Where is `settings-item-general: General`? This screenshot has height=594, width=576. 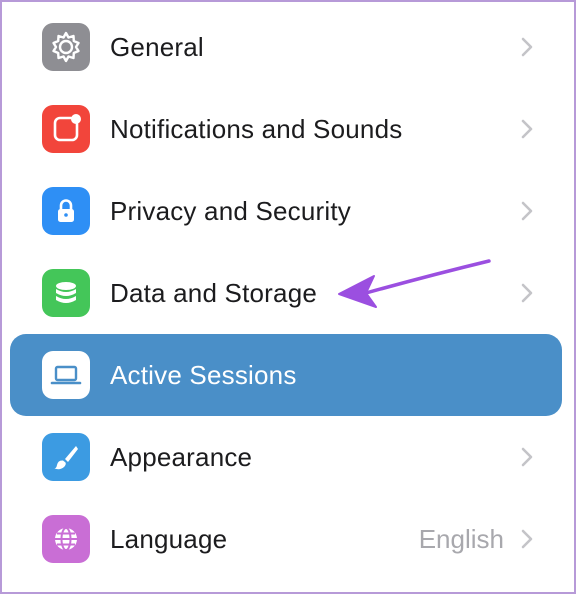 settings-item-general: General is located at coordinates (286, 47).